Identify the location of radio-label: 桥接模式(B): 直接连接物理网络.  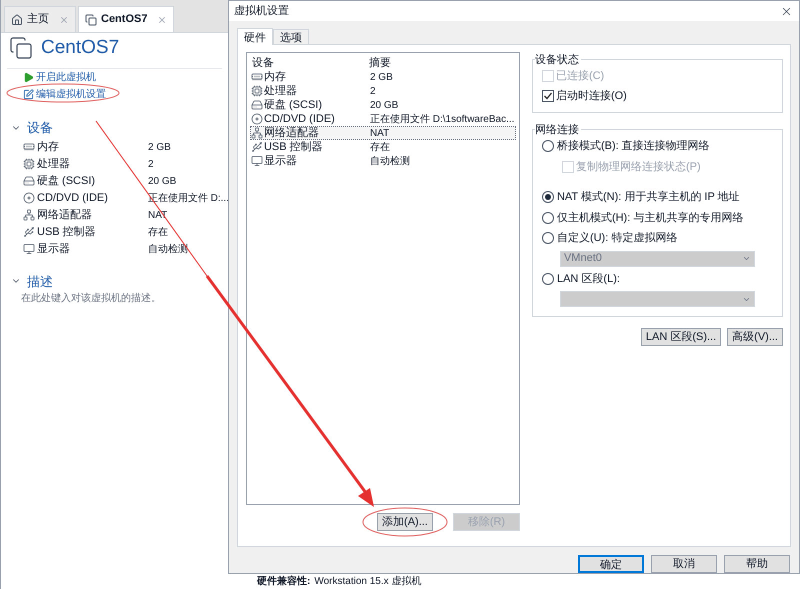
(633, 146).